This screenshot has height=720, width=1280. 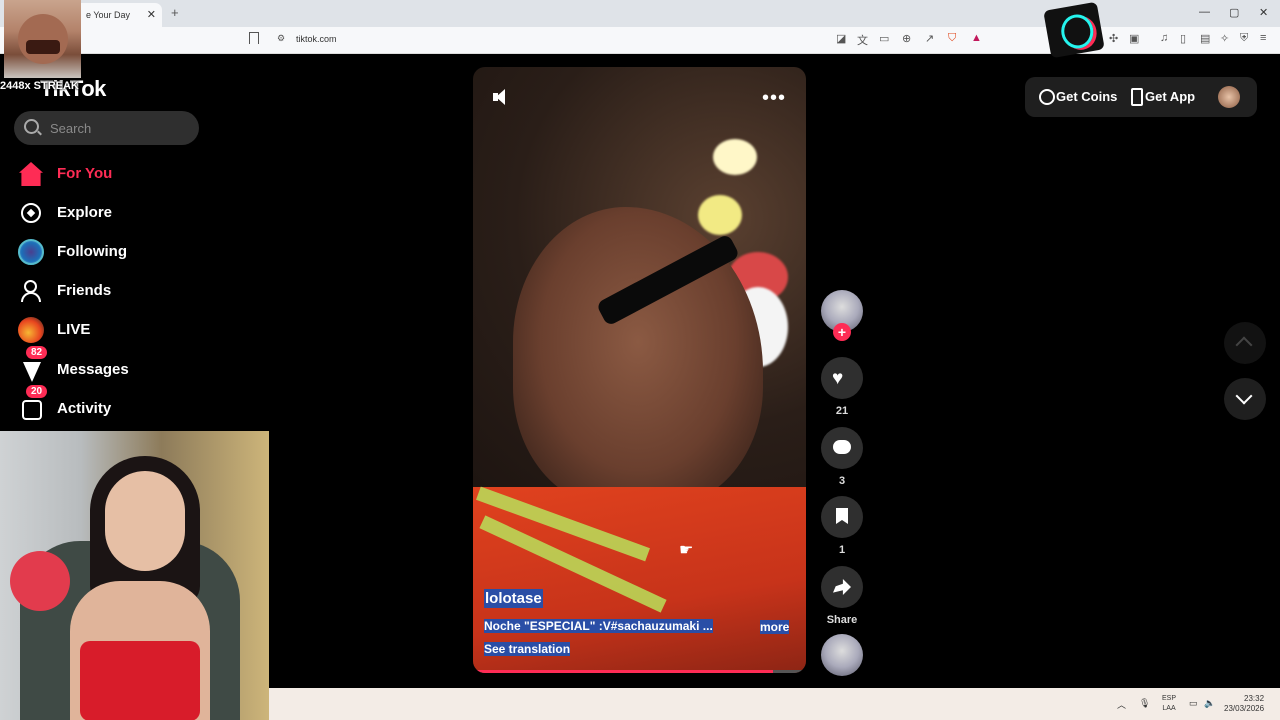 I want to click on video-author: lolotase, so click(x=513, y=598).